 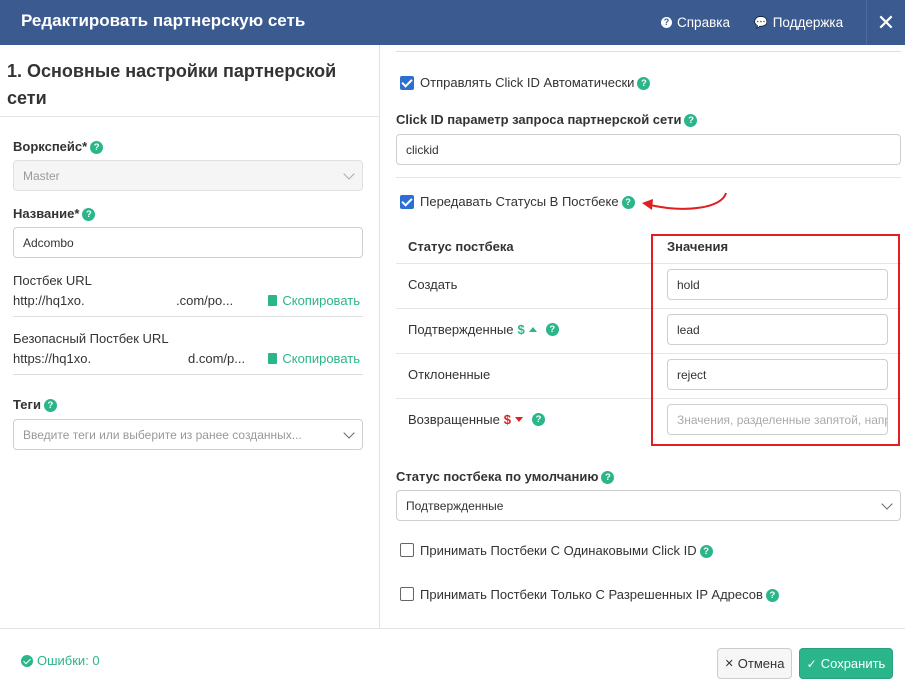 I want to click on click-id-param-input: clickid, so click(x=648, y=149).